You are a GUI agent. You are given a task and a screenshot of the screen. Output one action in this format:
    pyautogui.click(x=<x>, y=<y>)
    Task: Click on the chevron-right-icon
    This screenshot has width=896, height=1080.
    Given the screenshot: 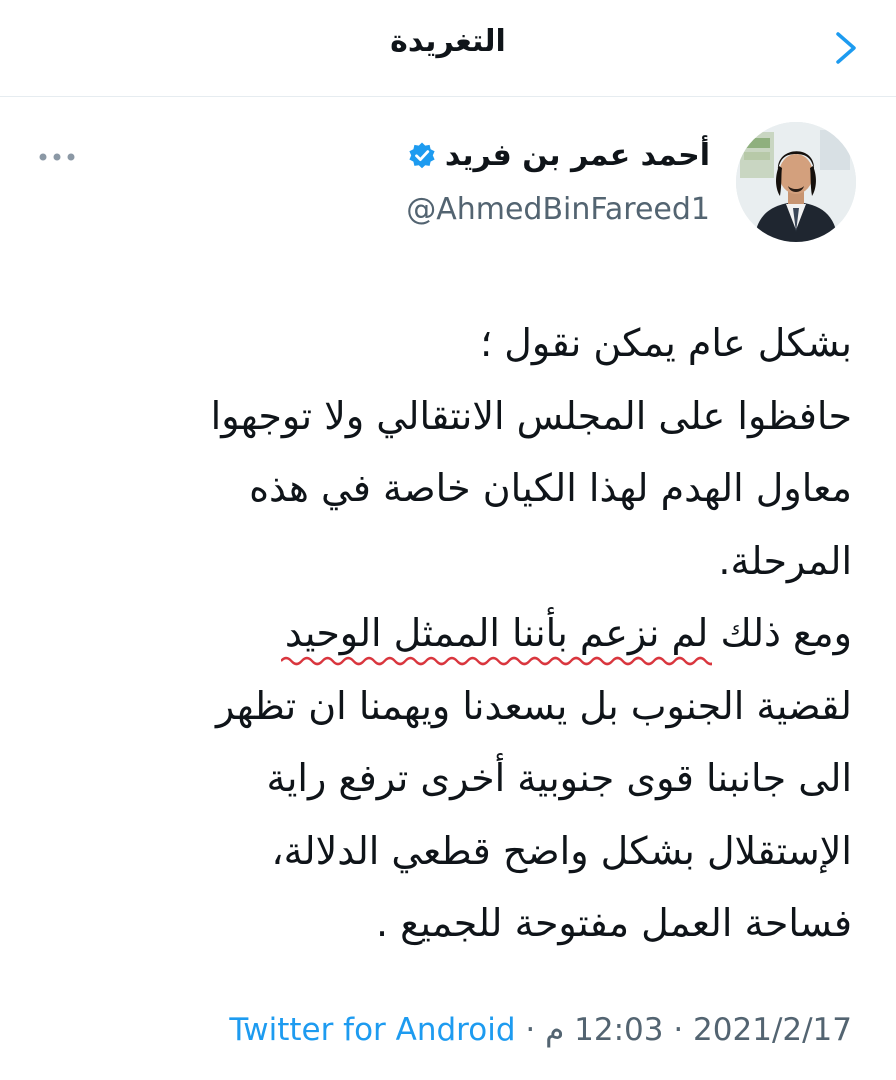 What is the action you would take?
    pyautogui.click(x=846, y=48)
    